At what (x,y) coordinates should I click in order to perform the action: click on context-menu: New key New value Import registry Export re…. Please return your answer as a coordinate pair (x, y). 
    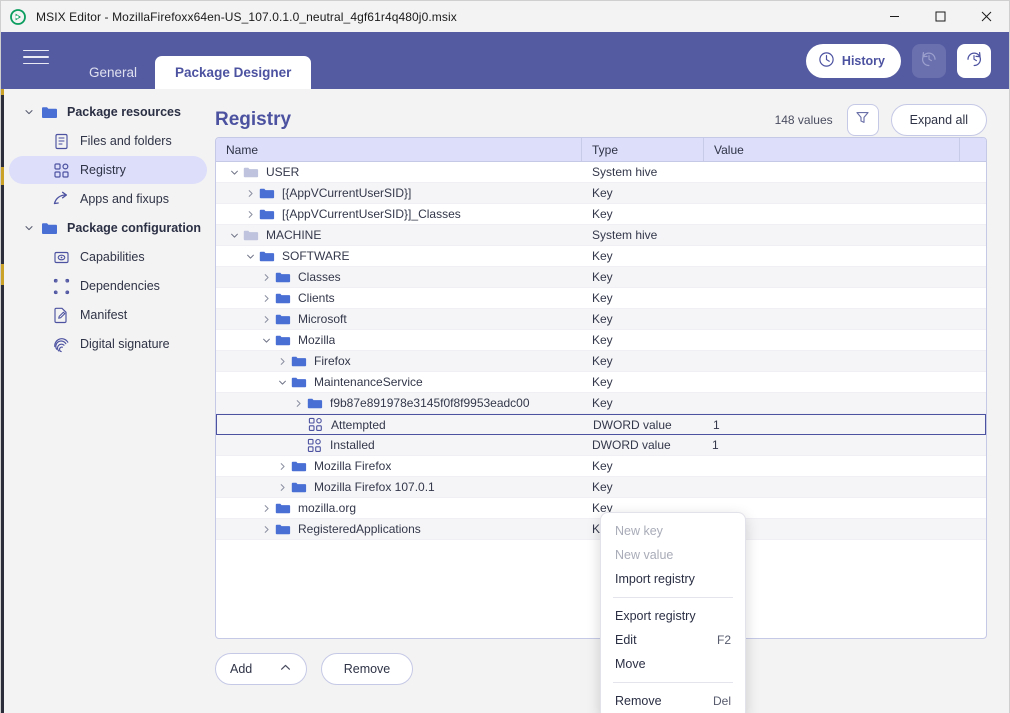
    Looking at the image, I should click on (673, 612).